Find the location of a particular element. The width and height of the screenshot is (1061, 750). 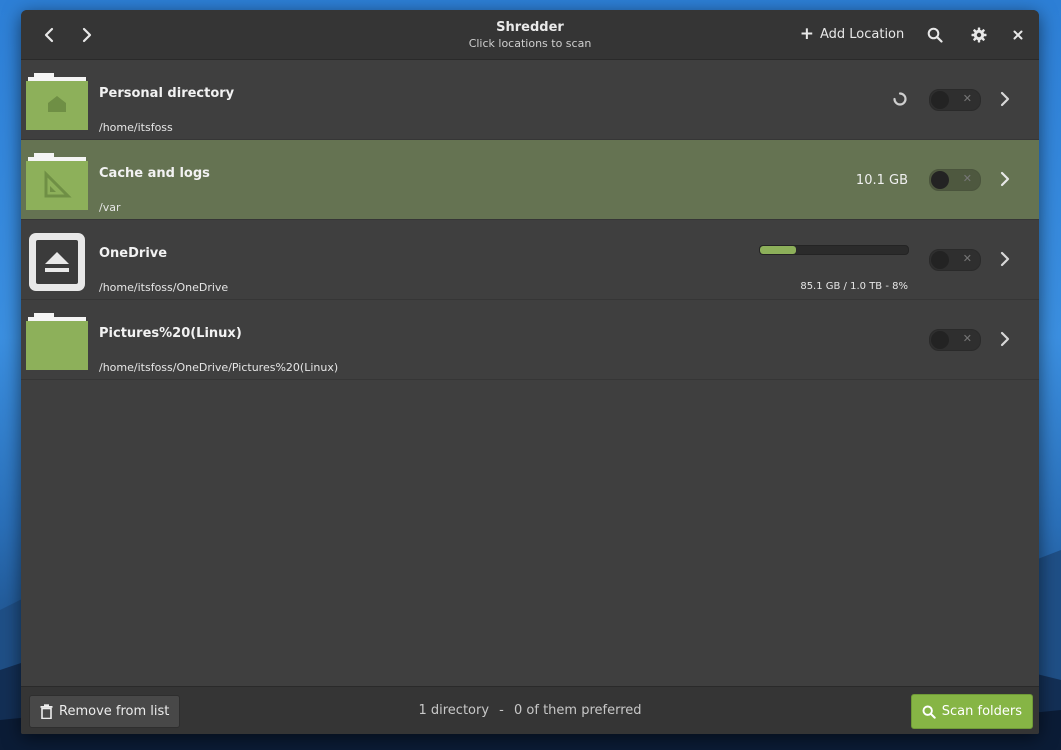

status-count: 1 directory is located at coordinates (454, 710).